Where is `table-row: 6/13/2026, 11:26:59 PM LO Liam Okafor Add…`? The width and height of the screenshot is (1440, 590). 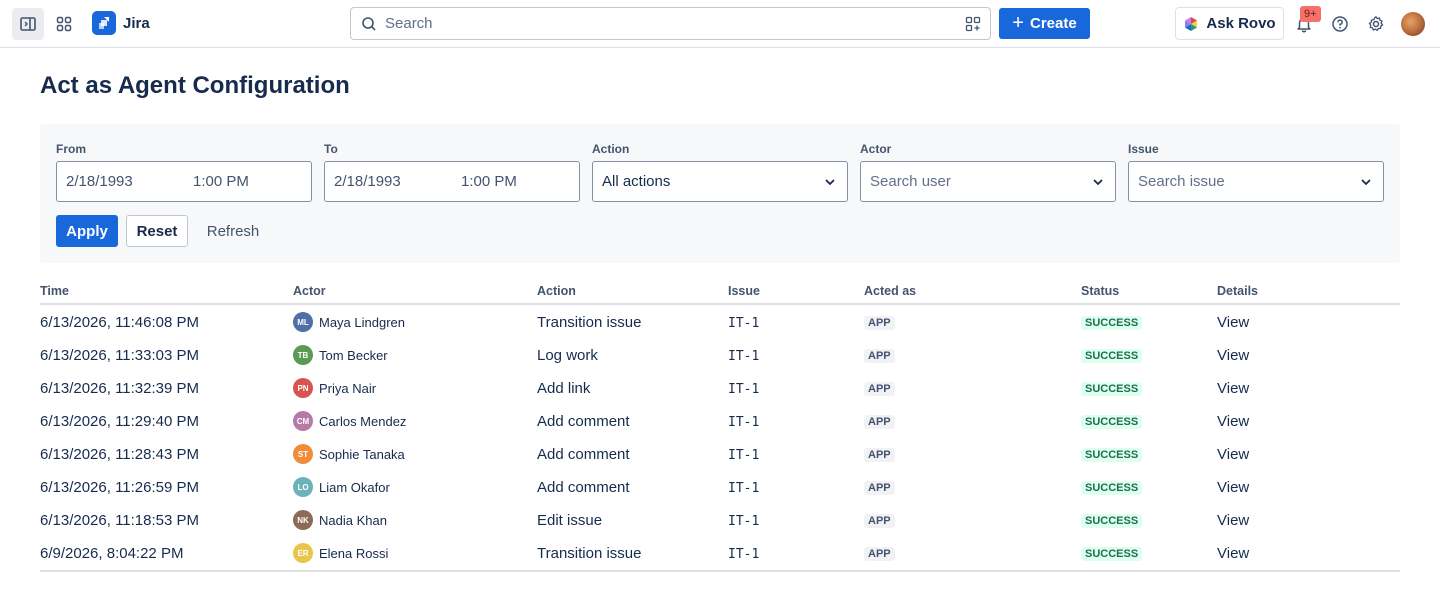 table-row: 6/13/2026, 11:26:59 PM LO Liam Okafor Add… is located at coordinates (720, 486).